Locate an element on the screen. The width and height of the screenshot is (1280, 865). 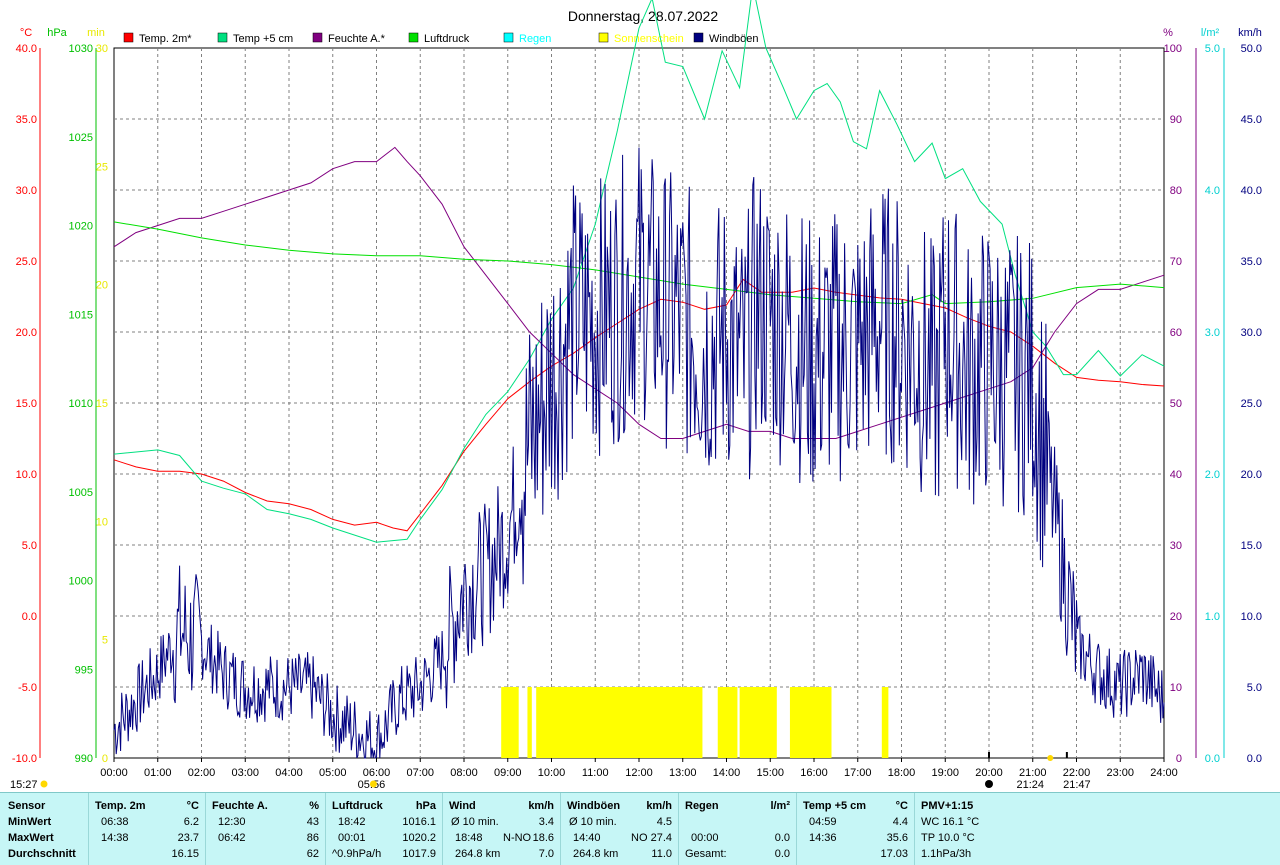
x-tick-label: 13:00 is located at coordinates (683, 773).